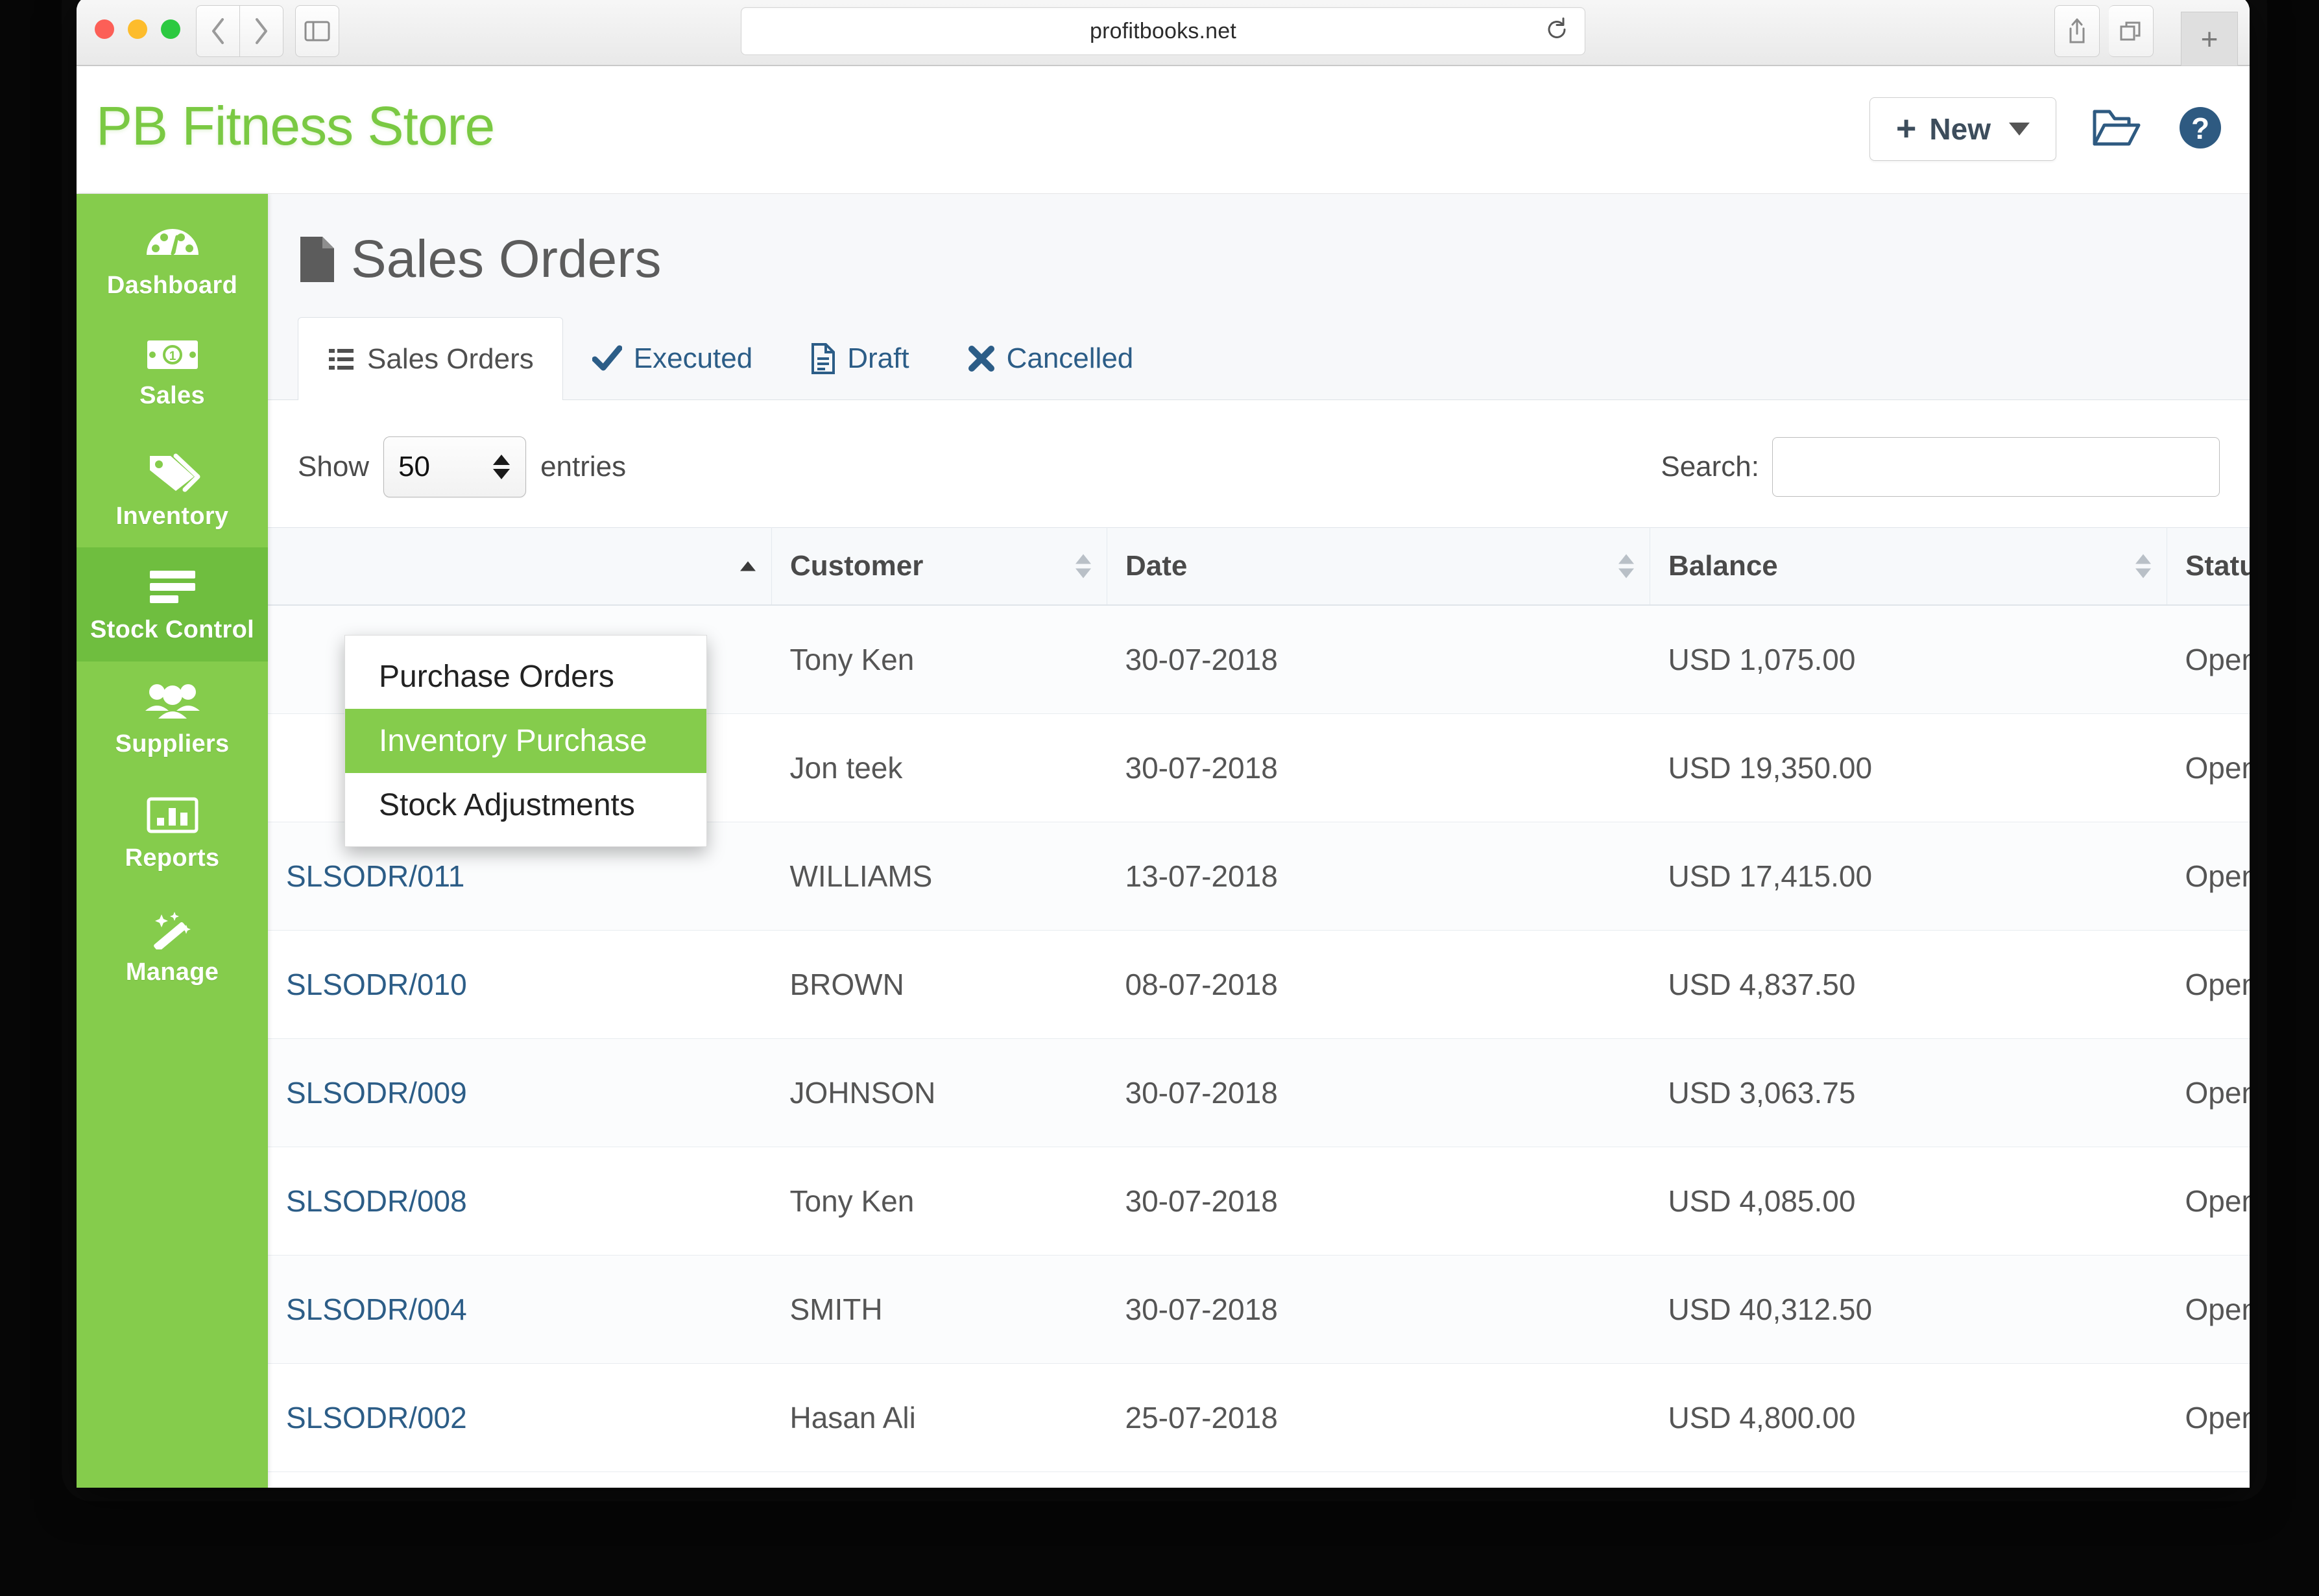 Image resolution: width=2319 pixels, height=1596 pixels. Describe the element at coordinates (520, 1201) in the screenshot. I see `cell-id: SLSODR/008` at that location.